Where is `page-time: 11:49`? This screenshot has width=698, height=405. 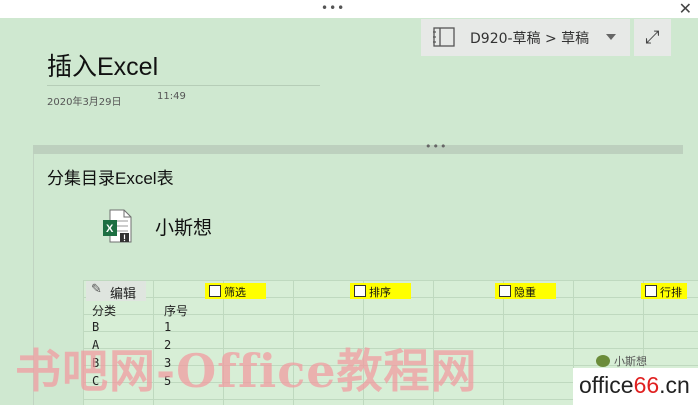 page-time: 11:49 is located at coordinates (171, 96).